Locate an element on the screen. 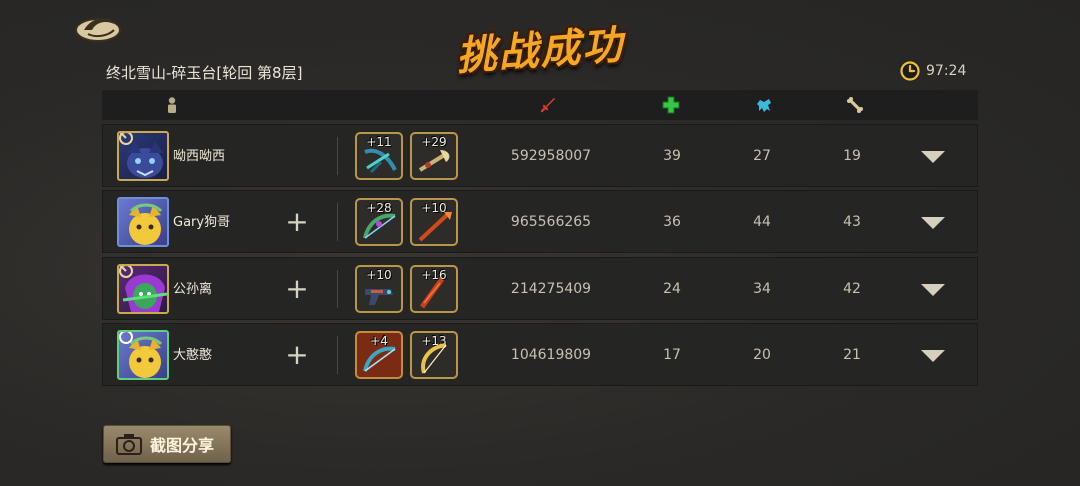 The width and height of the screenshot is (1080, 486). bone-value: 42 is located at coordinates (852, 289).